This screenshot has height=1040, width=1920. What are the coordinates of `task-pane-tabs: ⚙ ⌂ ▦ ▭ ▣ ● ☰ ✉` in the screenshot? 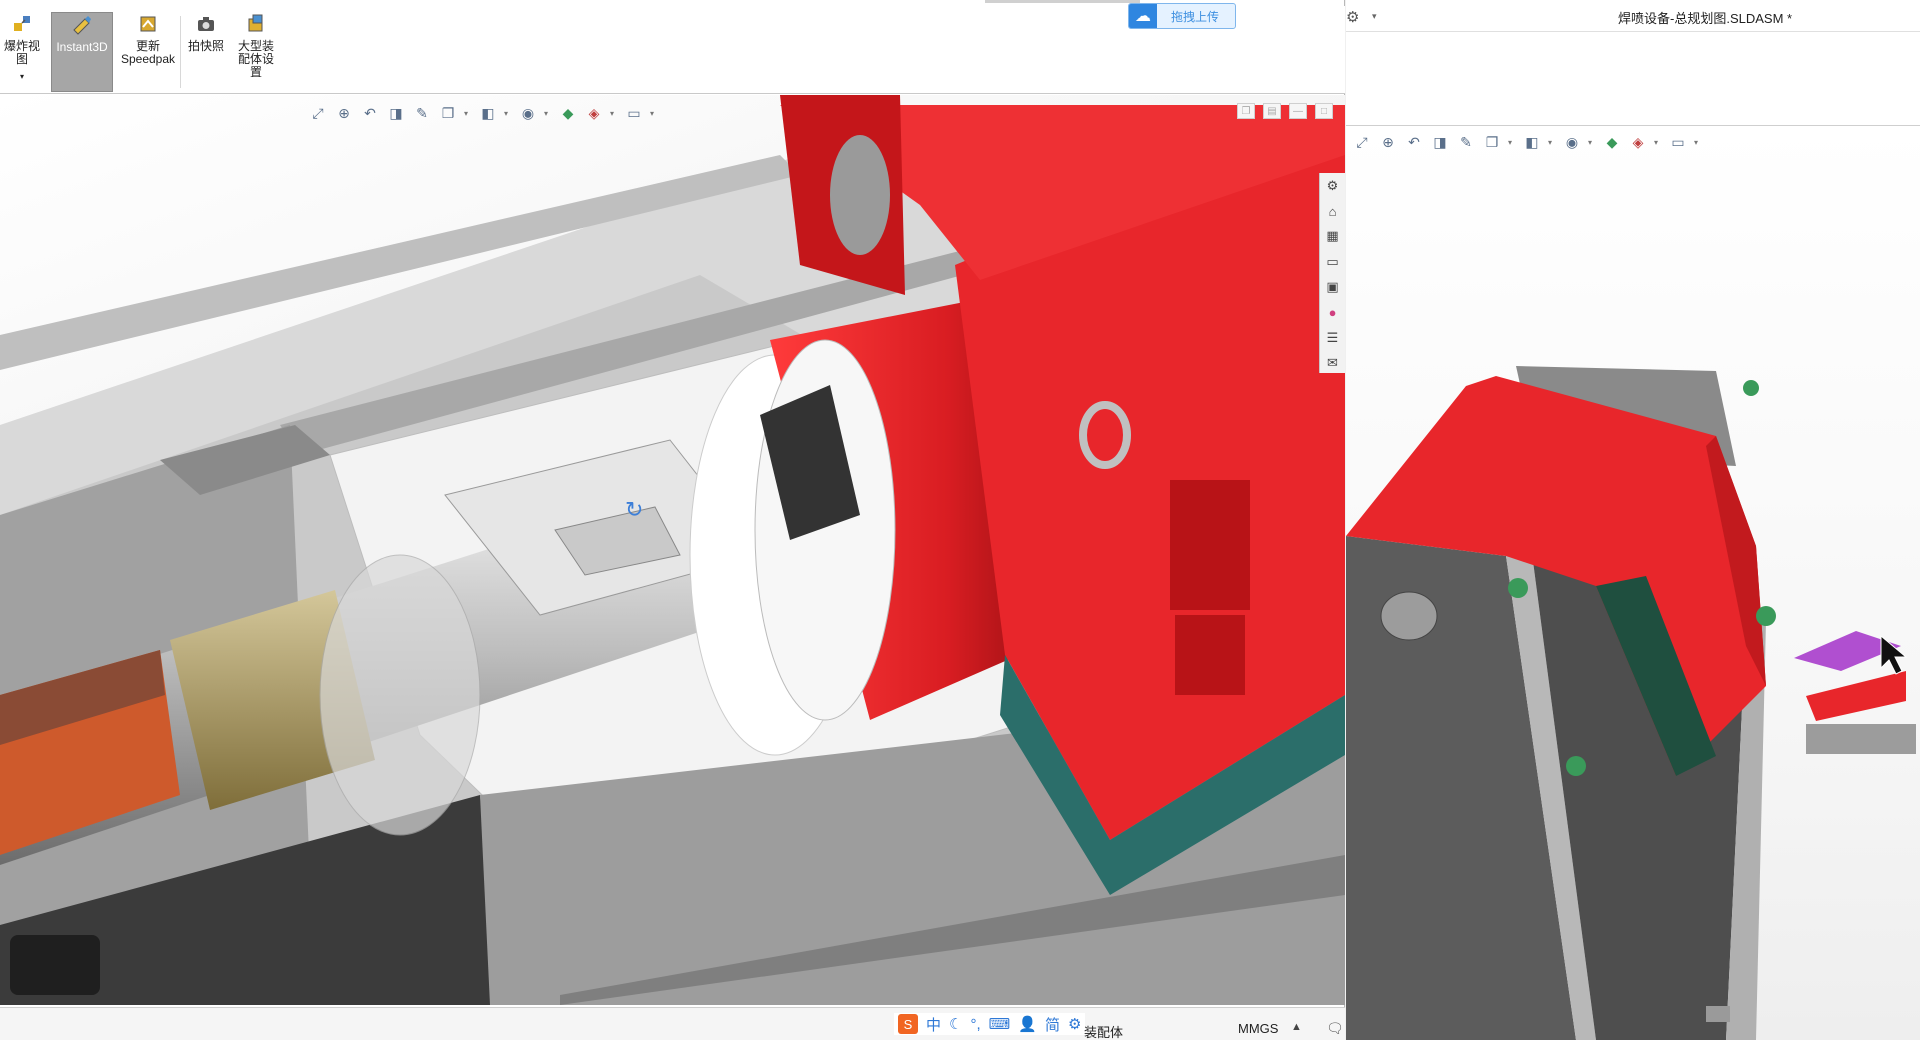 It's located at (1332, 273).